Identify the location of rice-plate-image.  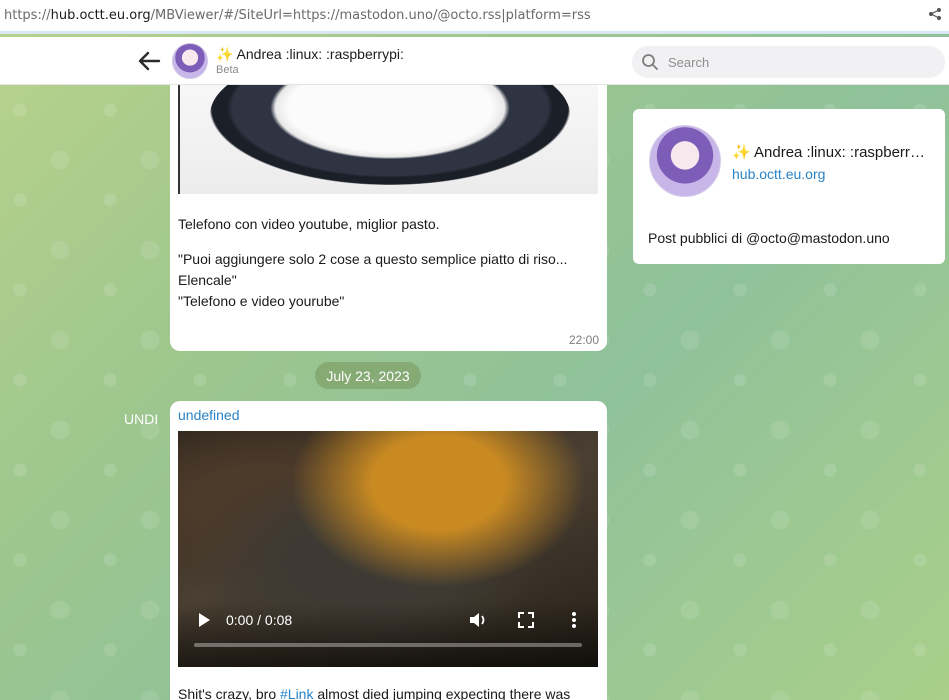
(388, 139).